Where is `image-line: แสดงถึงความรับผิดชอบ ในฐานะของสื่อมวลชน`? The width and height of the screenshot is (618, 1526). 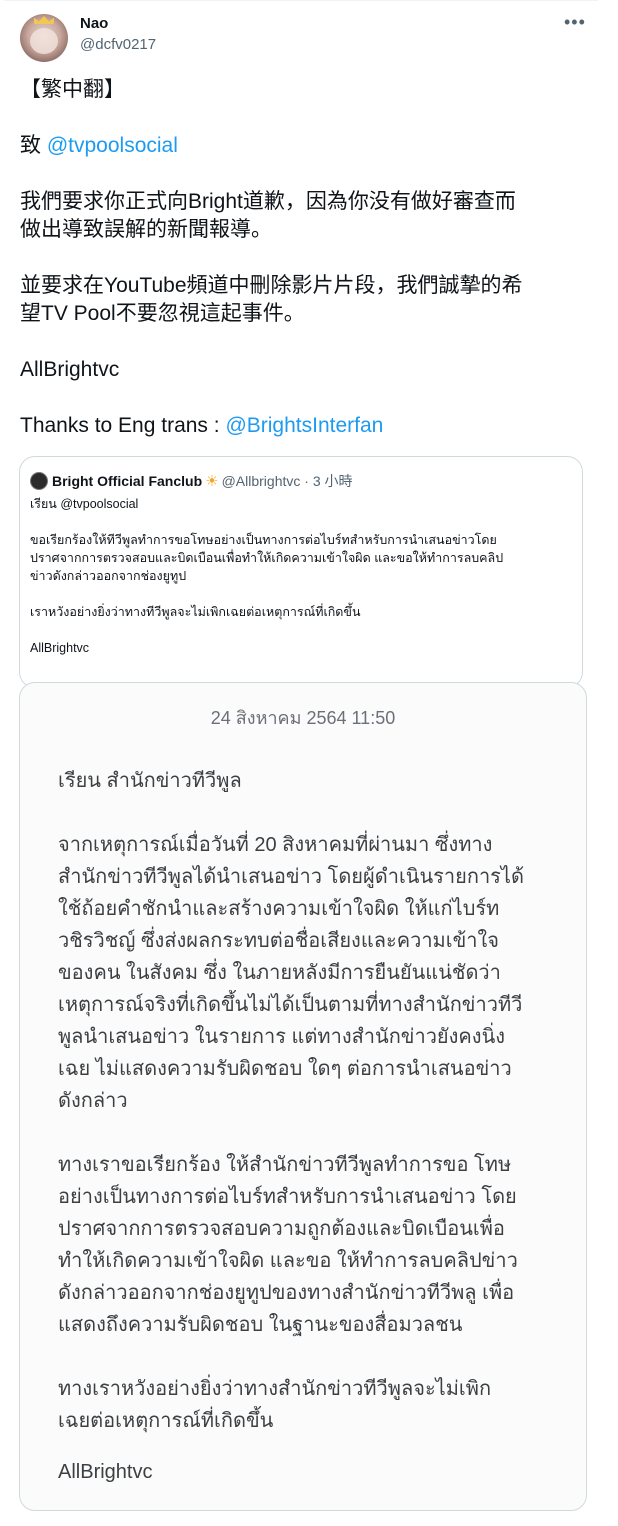 image-line: แสดงถึงความรับผิดชอบ ในฐานะของสื่อมวลชน is located at coordinates (260, 1325).